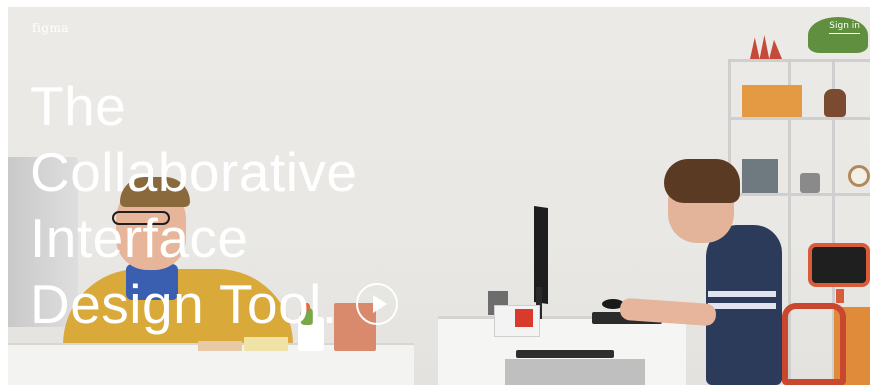 The image size is (870, 385). Describe the element at coordinates (50, 28) in the screenshot. I see `figma-logo: figma` at that location.